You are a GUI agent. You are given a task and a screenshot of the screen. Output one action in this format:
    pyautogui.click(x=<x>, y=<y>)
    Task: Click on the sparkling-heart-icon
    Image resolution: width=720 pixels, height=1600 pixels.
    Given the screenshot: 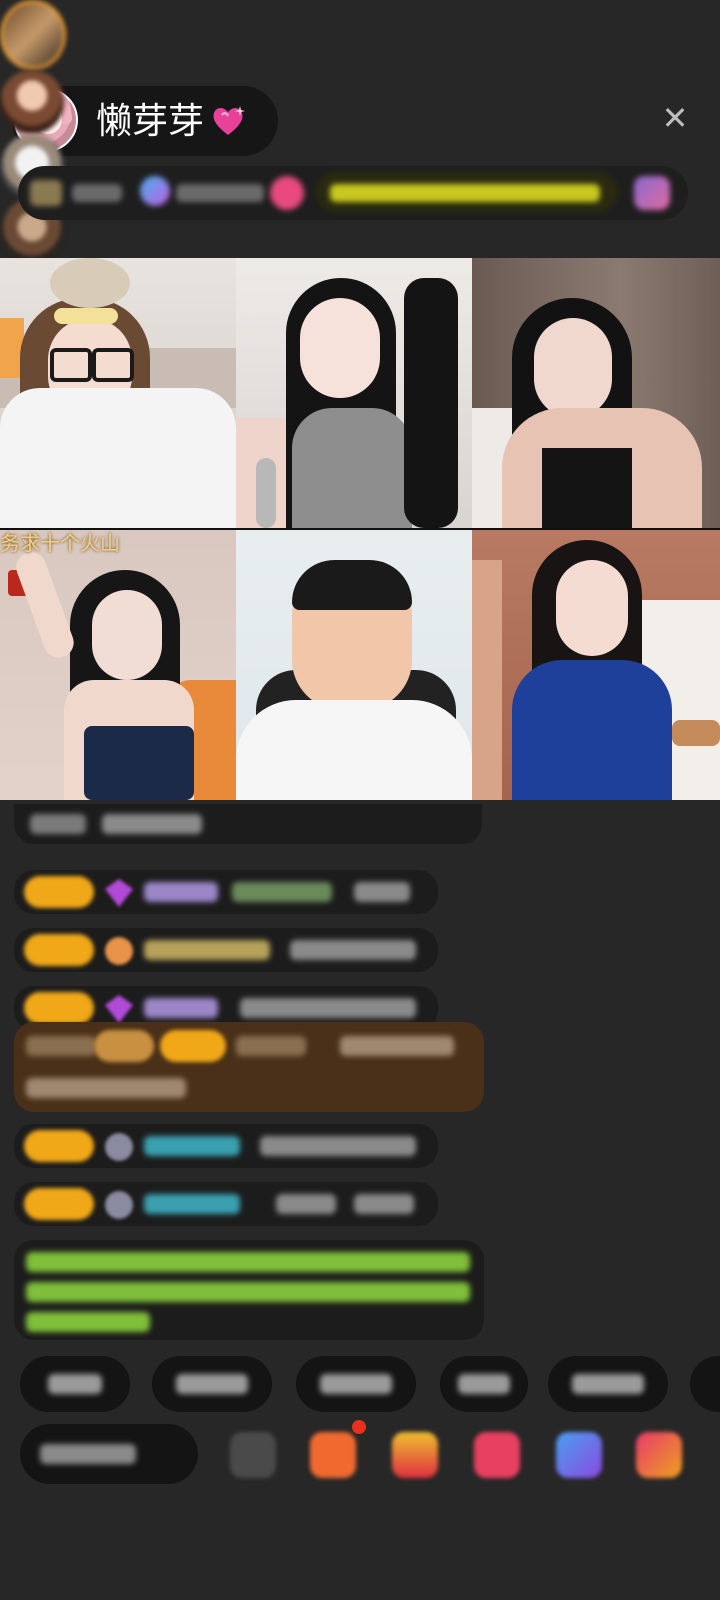 What is the action you would take?
    pyautogui.click(x=229, y=120)
    